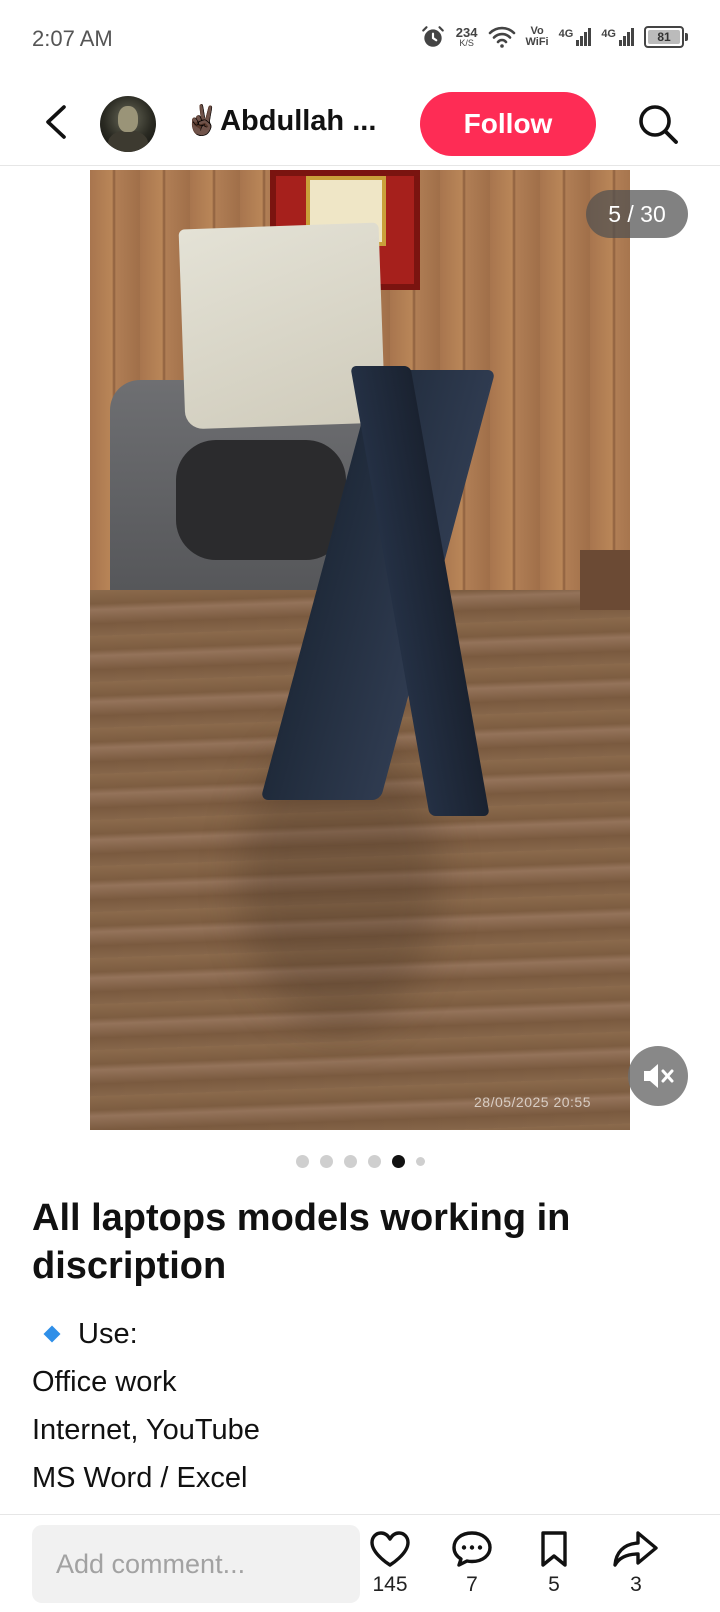 The height and width of the screenshot is (1612, 720). I want to click on save-button: 5, so click(554, 1563).